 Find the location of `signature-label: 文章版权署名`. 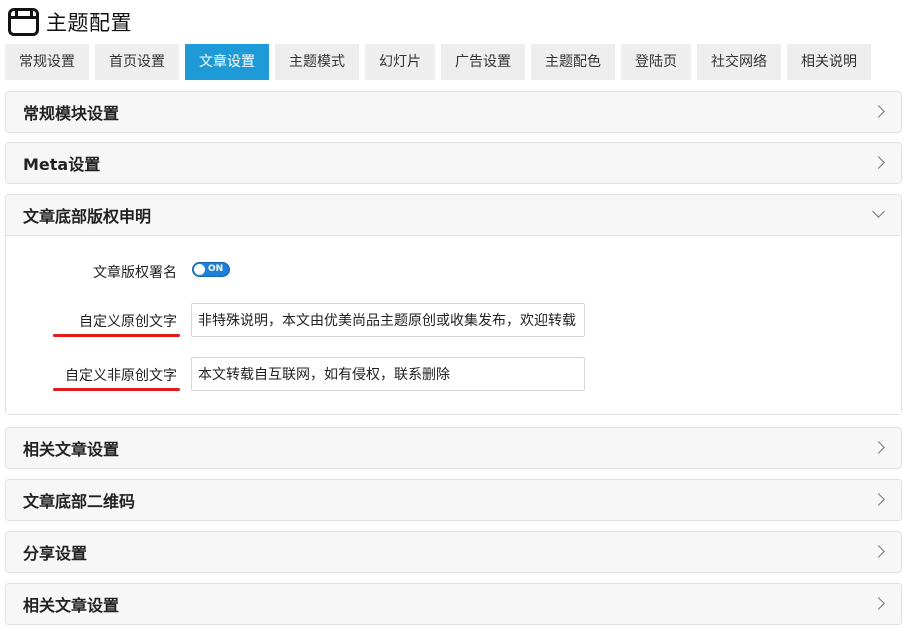

signature-label: 文章版权署名 is located at coordinates (135, 273).